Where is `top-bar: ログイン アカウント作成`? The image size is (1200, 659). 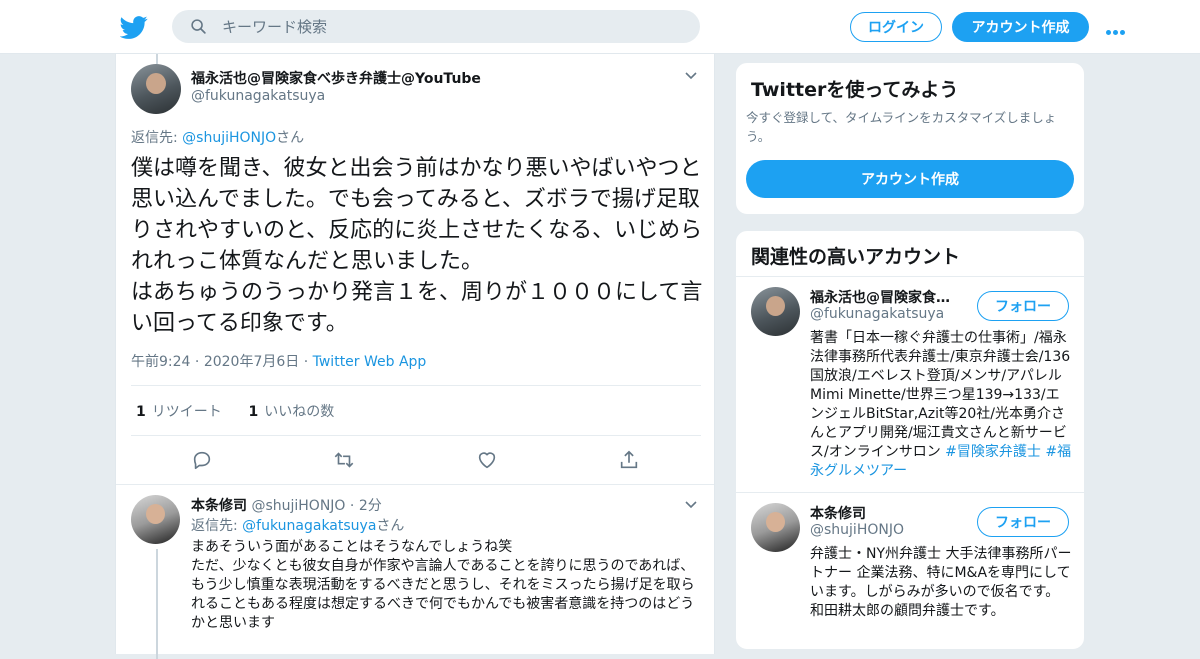 top-bar: ログイン アカウント作成 is located at coordinates (600, 27).